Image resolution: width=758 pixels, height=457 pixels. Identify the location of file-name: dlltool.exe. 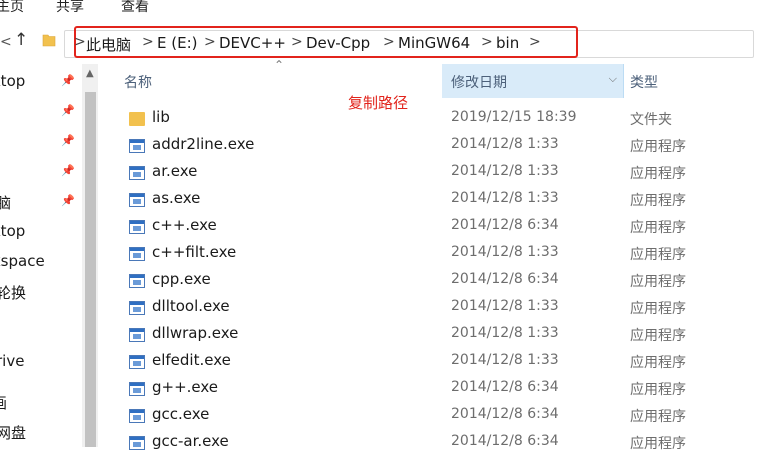
(191, 306).